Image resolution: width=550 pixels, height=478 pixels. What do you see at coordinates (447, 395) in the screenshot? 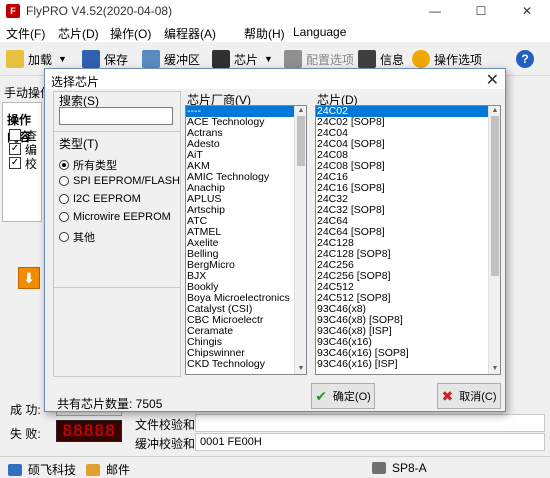
I see `cross-icon: ✖` at bounding box center [447, 395].